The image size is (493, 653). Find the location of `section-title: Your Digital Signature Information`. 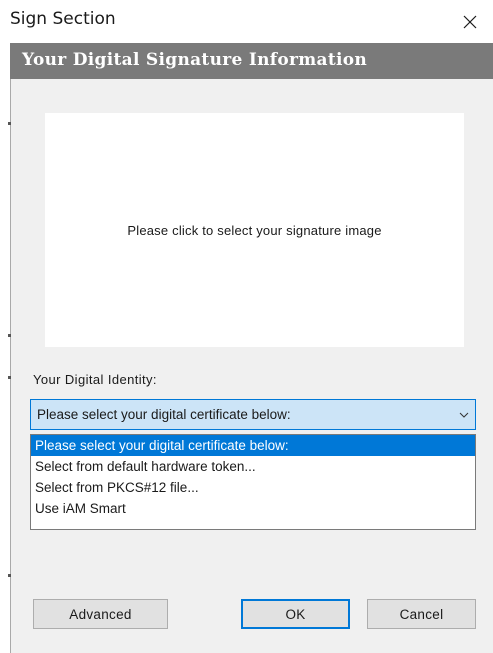

section-title: Your Digital Signature Information is located at coordinates (195, 60).